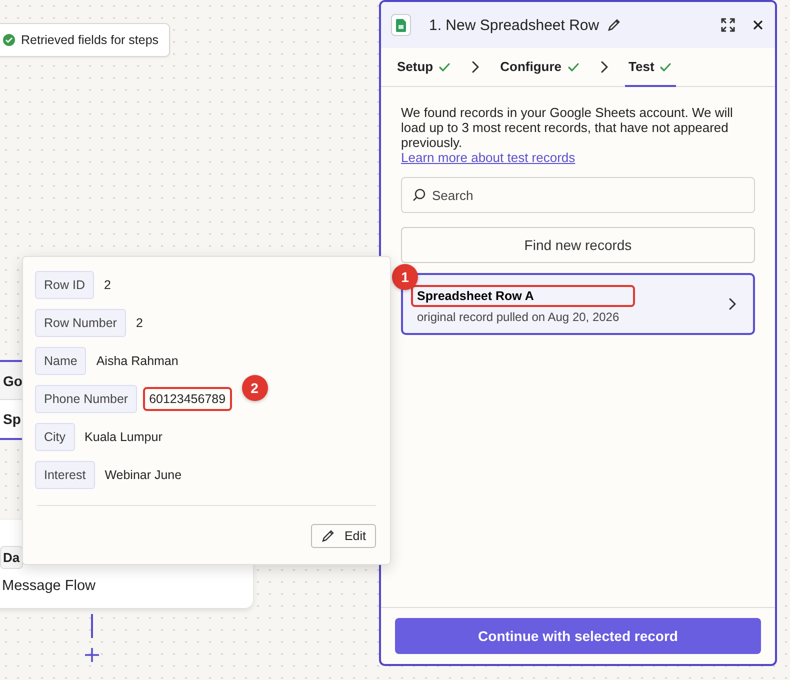 This screenshot has height=680, width=790. What do you see at coordinates (60, 361) in the screenshot?
I see `field-label: Name` at bounding box center [60, 361].